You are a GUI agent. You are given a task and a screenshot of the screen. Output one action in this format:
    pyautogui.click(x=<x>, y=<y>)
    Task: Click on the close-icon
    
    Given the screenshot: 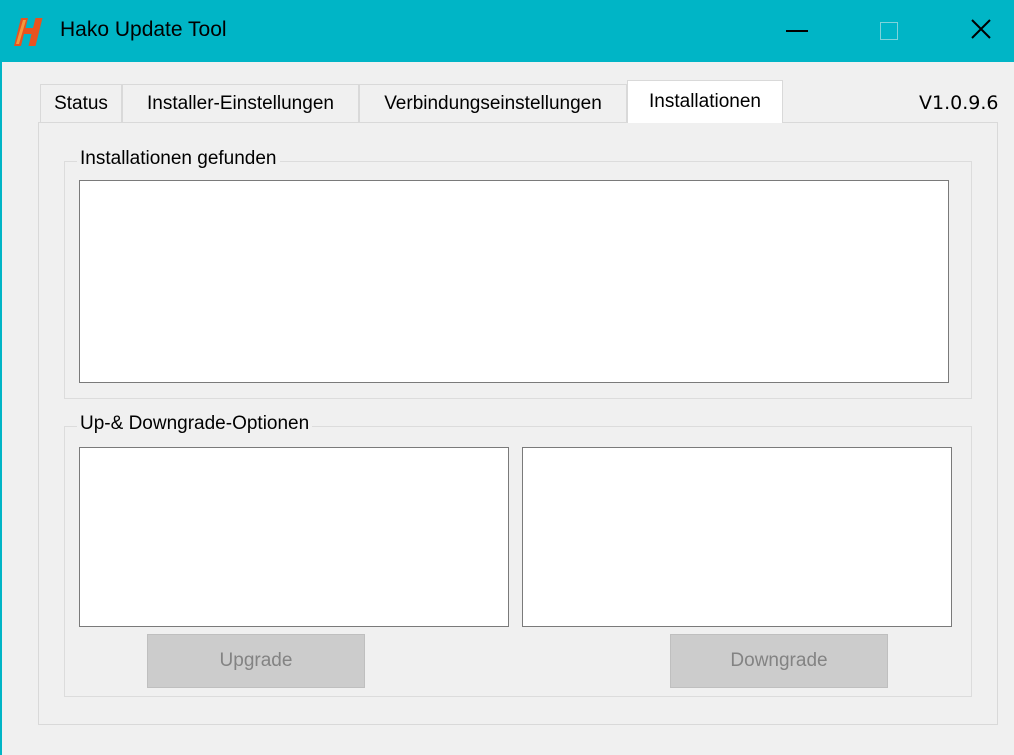 What is the action you would take?
    pyautogui.click(x=981, y=31)
    